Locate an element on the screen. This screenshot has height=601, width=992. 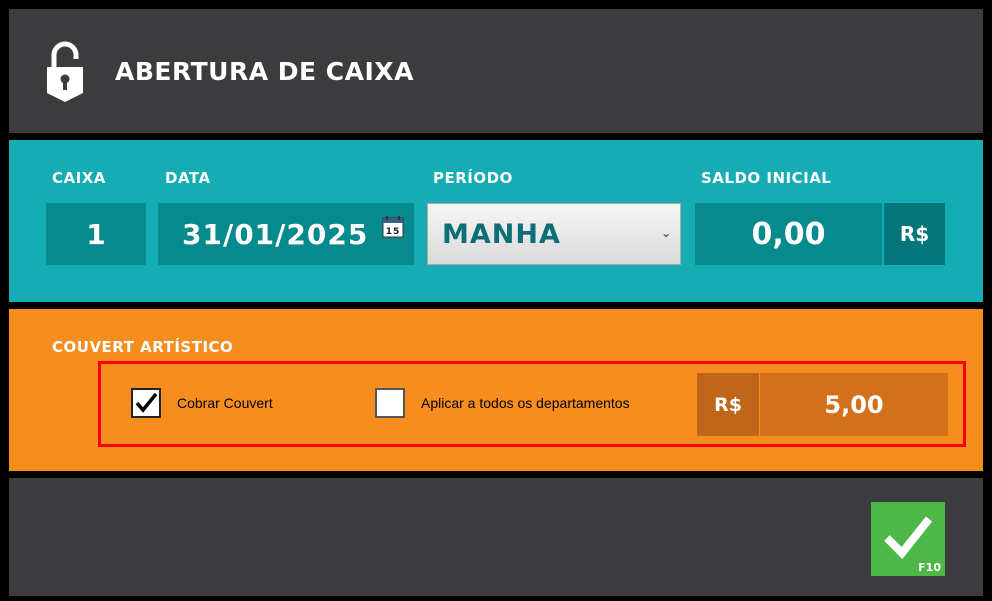
date-field: 31/01/2025 15 is located at coordinates (286, 234).